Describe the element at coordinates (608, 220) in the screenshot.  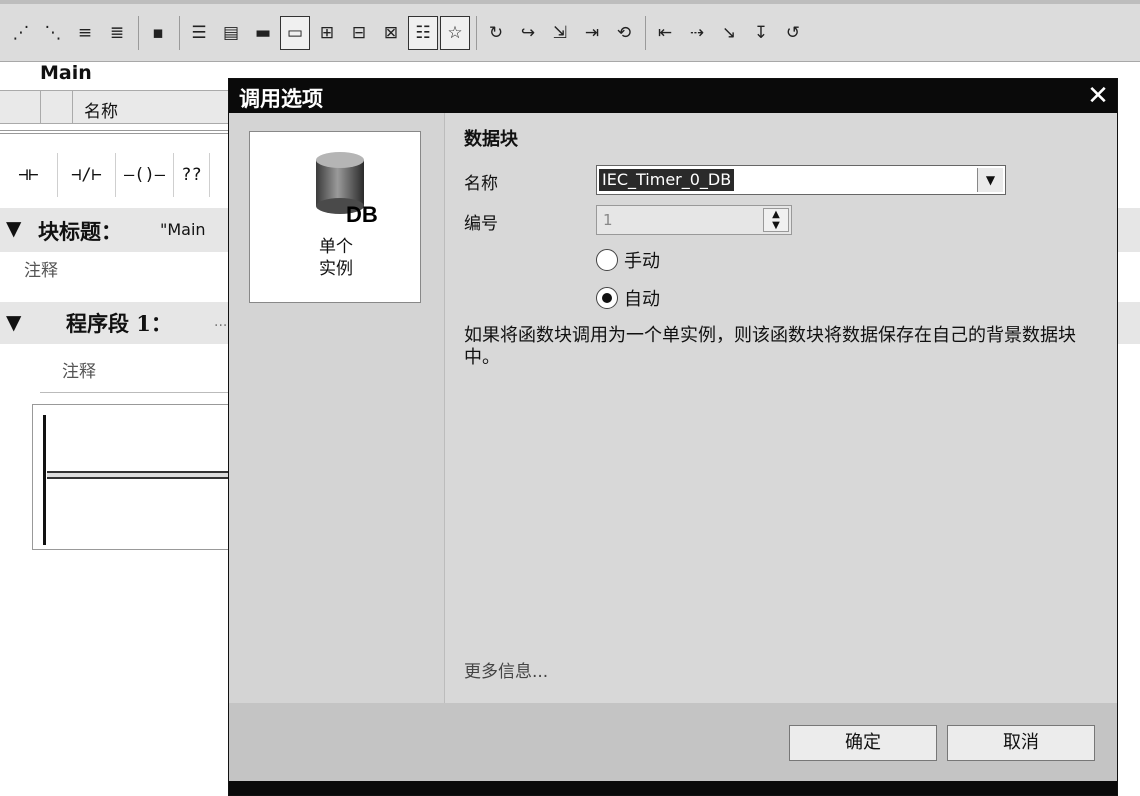
I see `number-value: 1` at that location.